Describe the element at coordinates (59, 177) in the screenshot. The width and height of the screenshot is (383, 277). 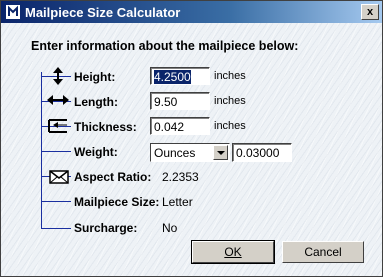
I see `envelope-icon` at that location.